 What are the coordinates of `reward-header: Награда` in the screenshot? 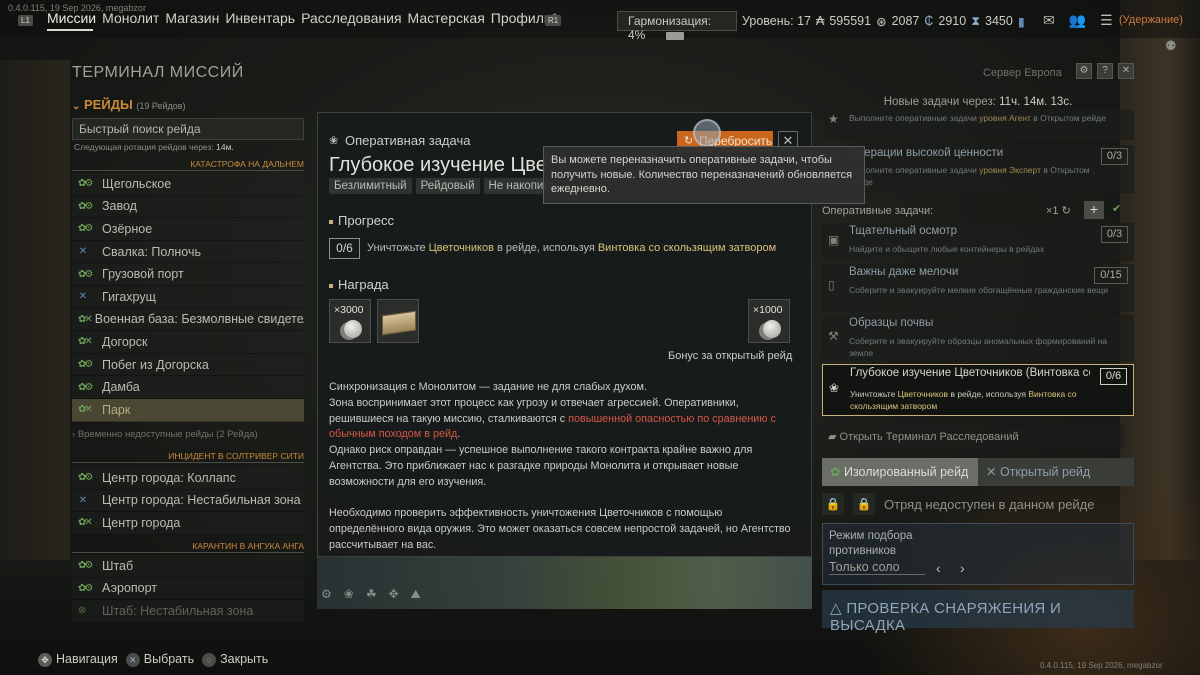 It's located at (359, 284).